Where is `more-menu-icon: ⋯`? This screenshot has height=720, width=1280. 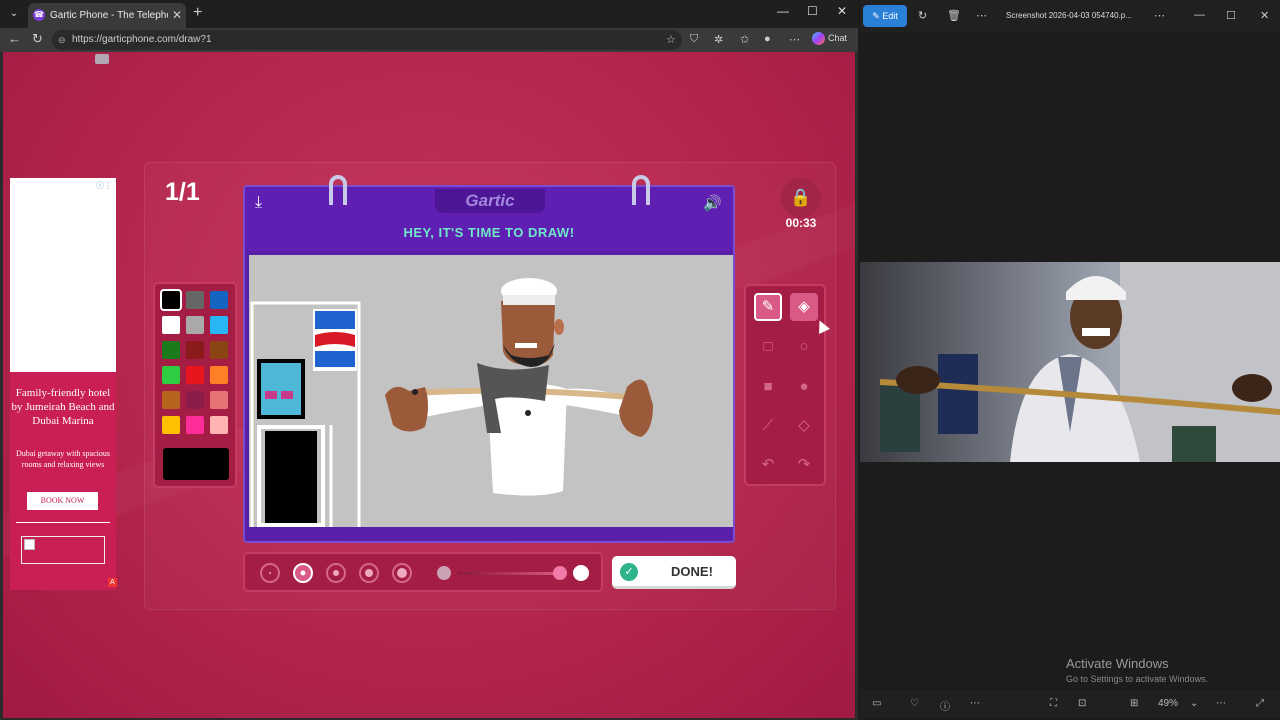
more-menu-icon: ⋯ is located at coordinates (794, 39).